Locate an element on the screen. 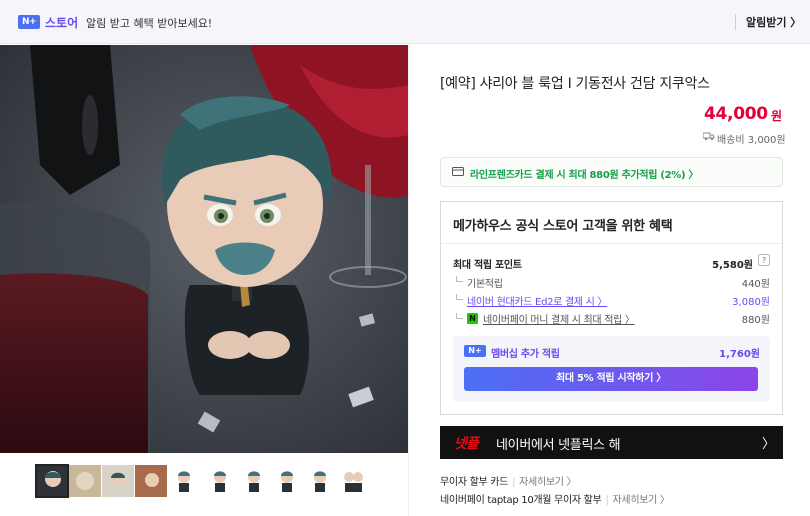 The image size is (810, 516). notification-banner: N+ 스토어 알림 받고 혜택 받아보세요! 알림받기 〉 is located at coordinates (405, 22).